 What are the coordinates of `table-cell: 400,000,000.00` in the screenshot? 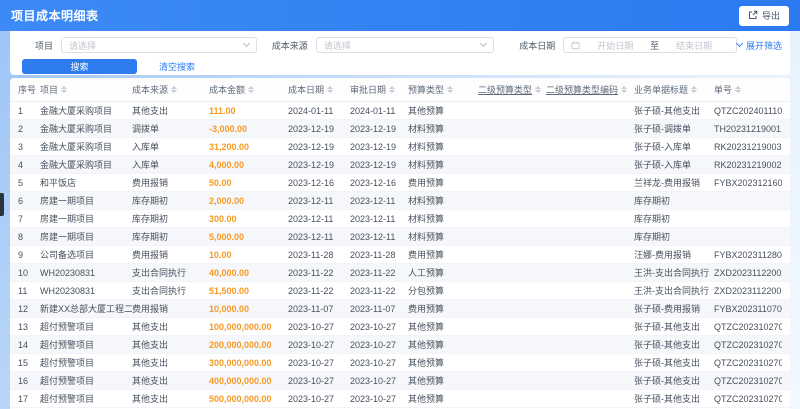 It's located at (240, 380).